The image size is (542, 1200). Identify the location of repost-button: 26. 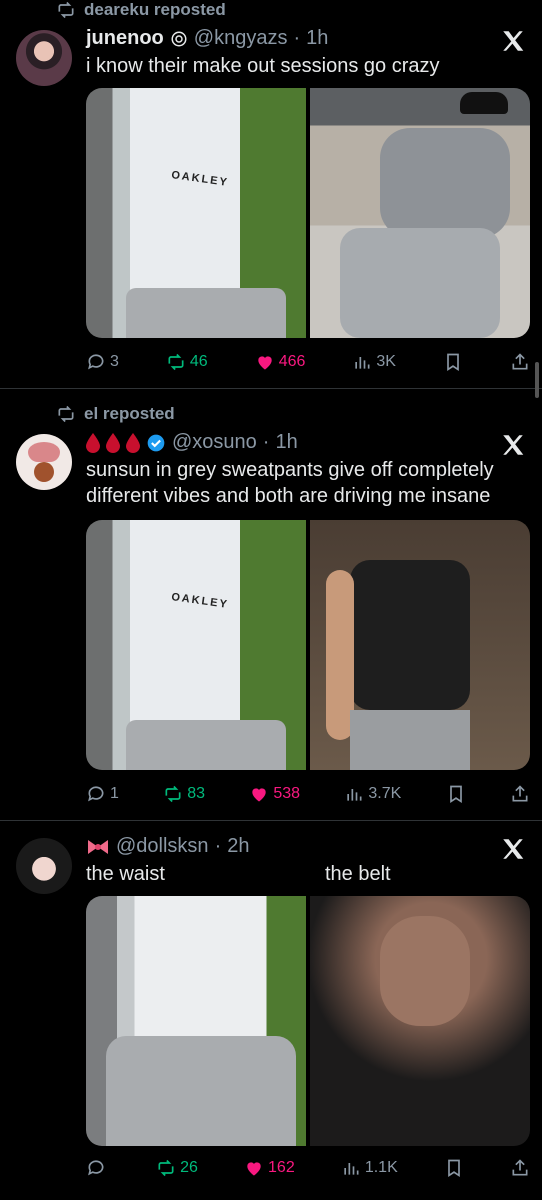
(177, 1168).